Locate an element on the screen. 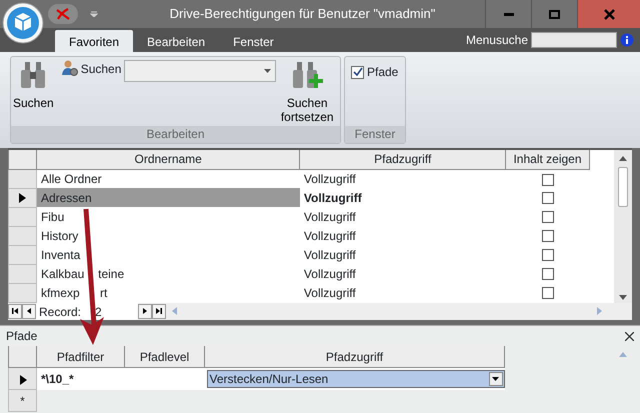 Image resolution: width=640 pixels, height=413 pixels. last-record-button is located at coordinates (159, 311).